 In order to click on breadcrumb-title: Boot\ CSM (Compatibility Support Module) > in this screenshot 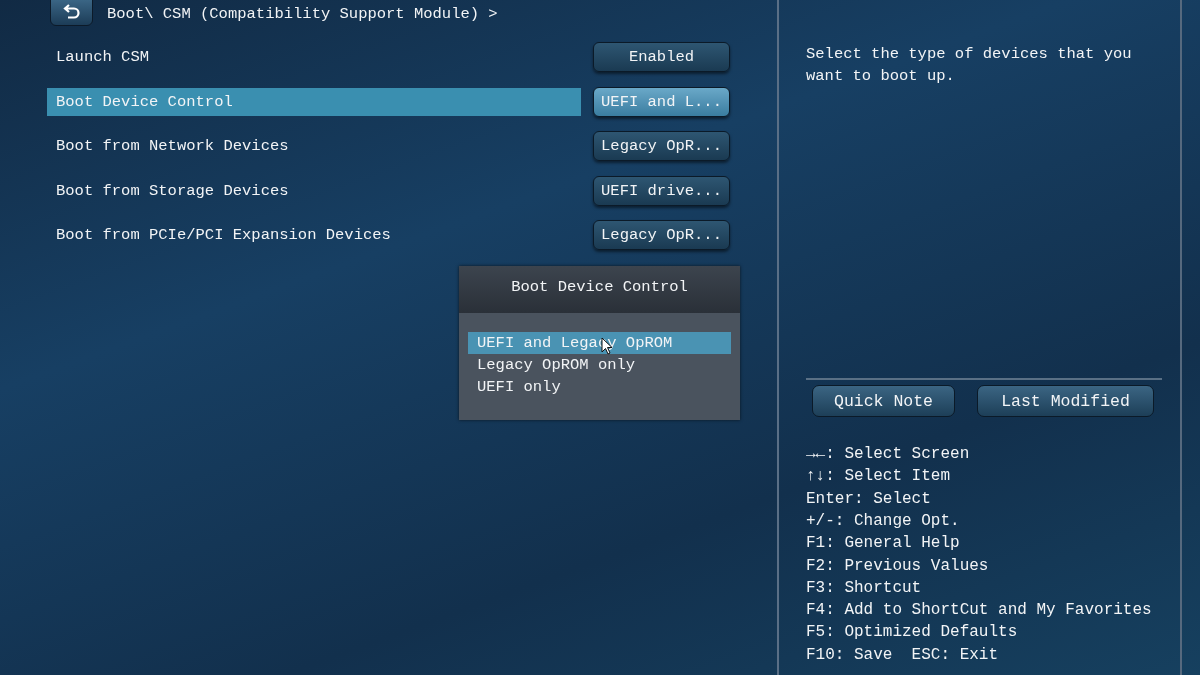, I will do `click(302, 14)`.